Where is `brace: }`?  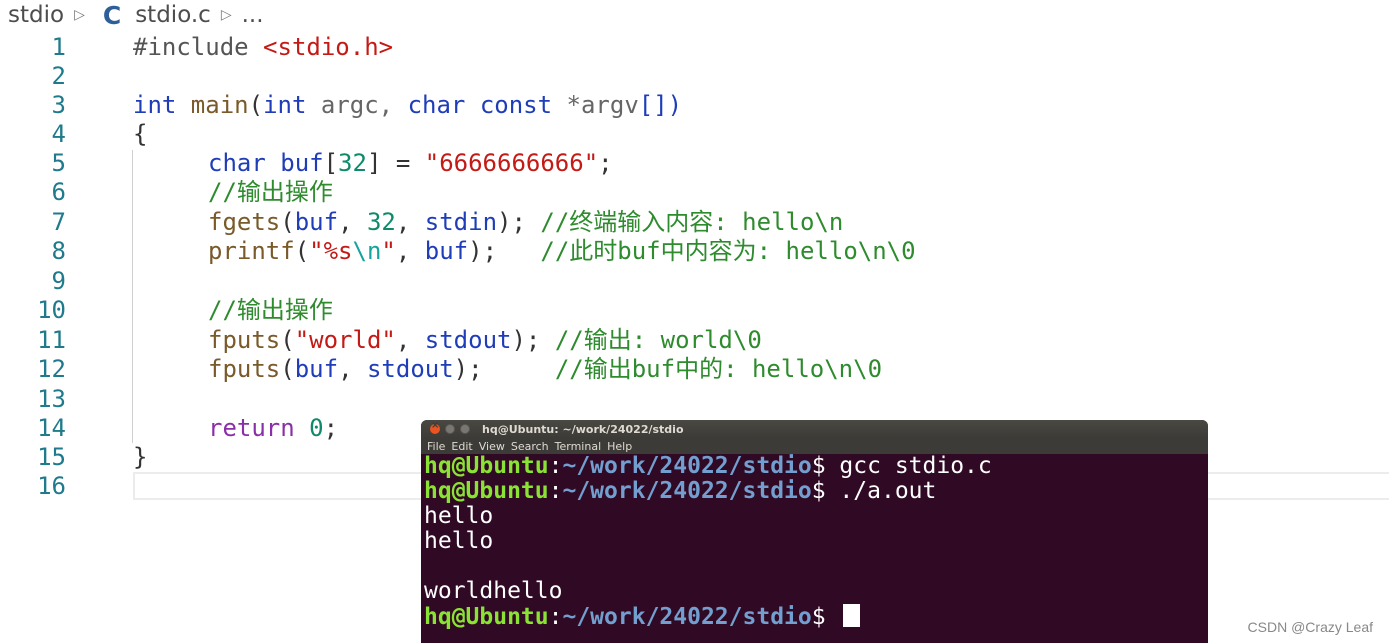 brace: } is located at coordinates (140, 457).